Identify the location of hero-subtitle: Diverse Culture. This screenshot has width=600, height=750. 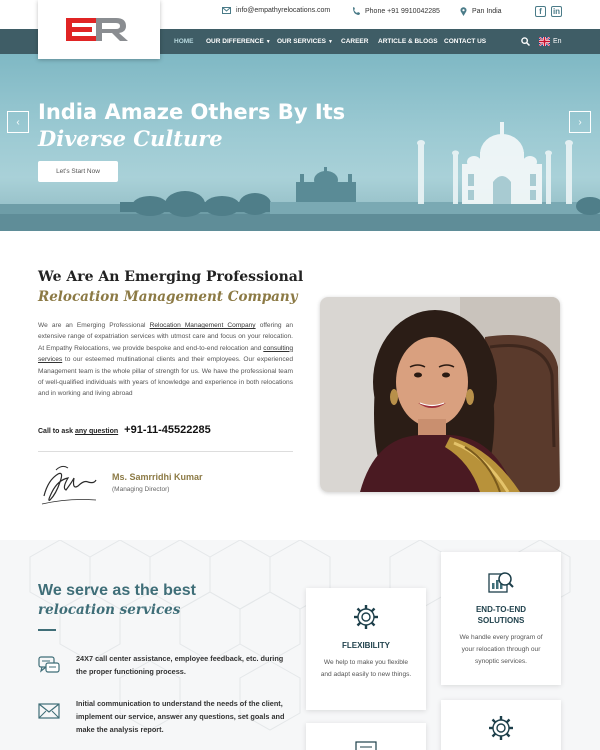
(130, 138).